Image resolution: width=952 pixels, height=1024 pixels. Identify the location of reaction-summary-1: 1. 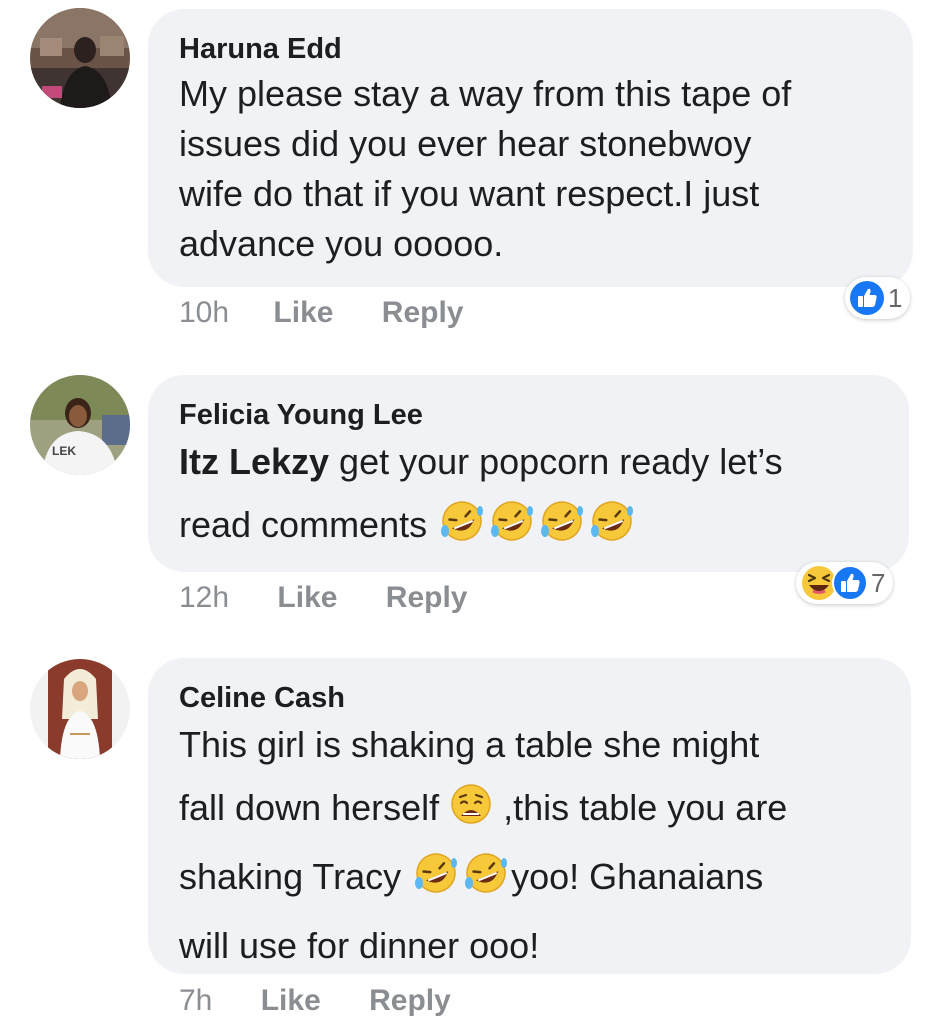
(878, 298).